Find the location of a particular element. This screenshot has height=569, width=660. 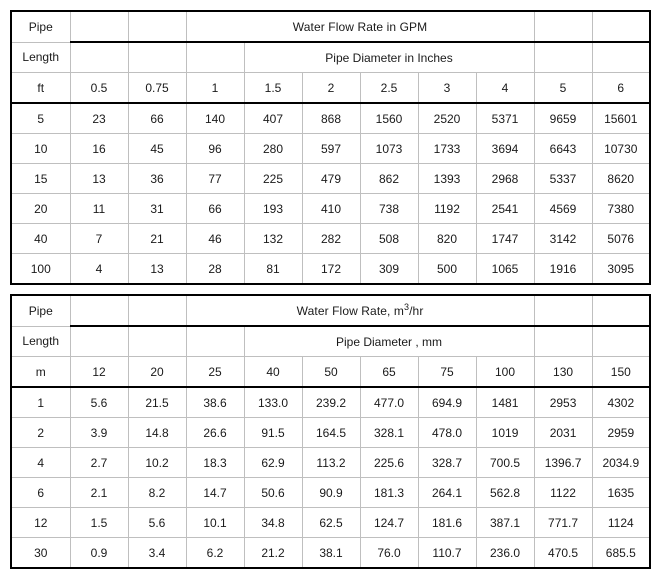

row-header-length: 10 is located at coordinates (41, 148).